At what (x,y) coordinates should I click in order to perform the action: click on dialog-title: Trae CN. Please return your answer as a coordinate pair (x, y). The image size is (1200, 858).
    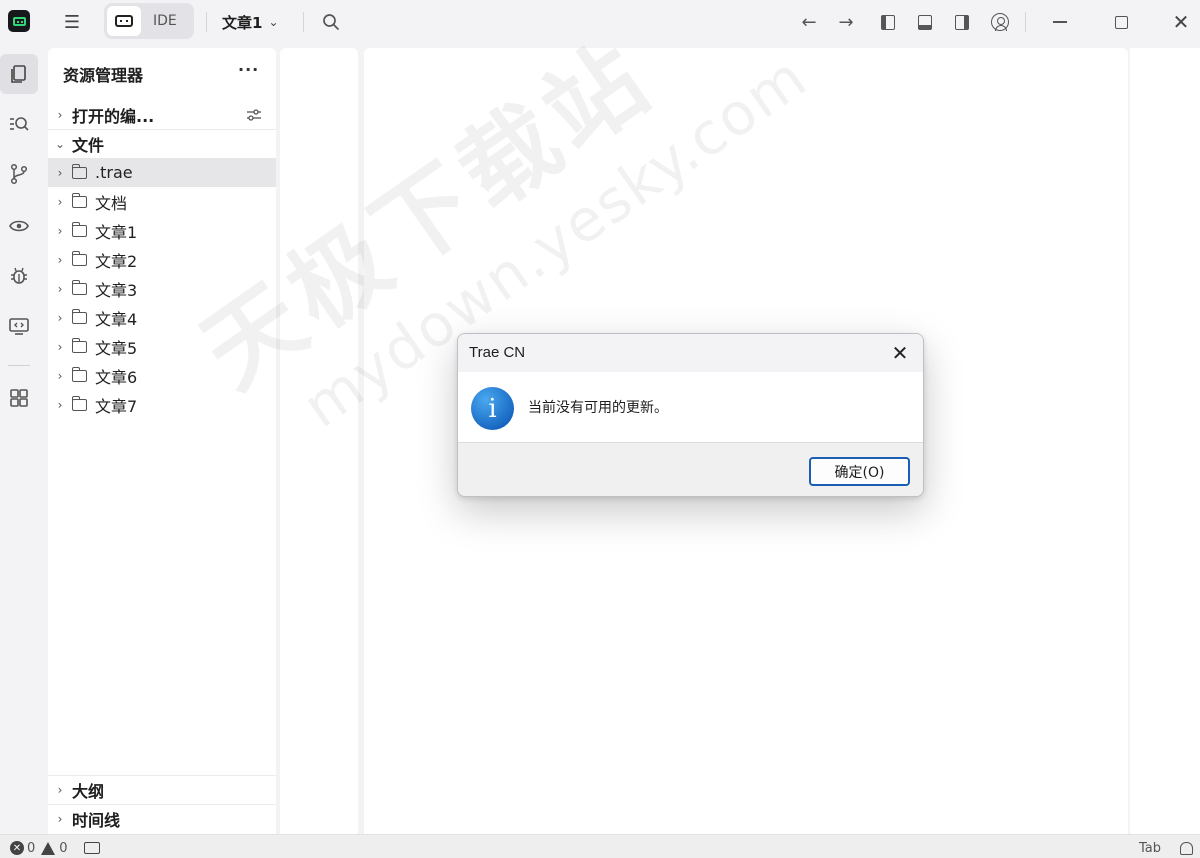
    Looking at the image, I should click on (497, 352).